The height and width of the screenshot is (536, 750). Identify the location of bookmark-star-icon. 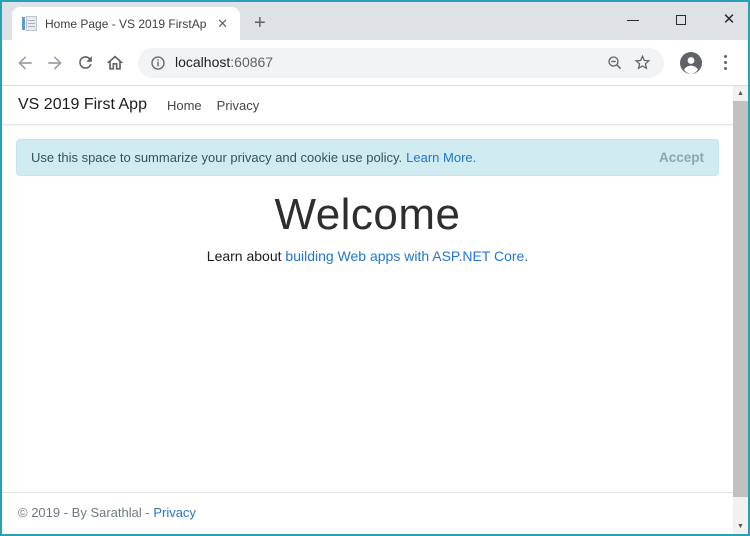
(642, 62).